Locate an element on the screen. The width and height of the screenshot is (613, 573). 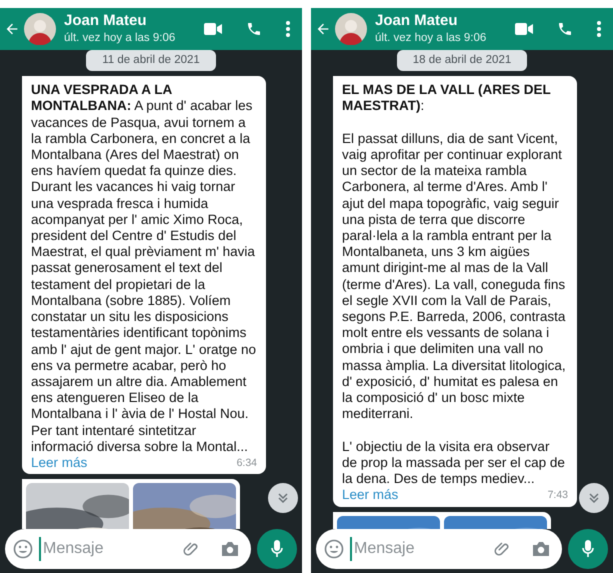
message-time: 6:34 is located at coordinates (246, 463).